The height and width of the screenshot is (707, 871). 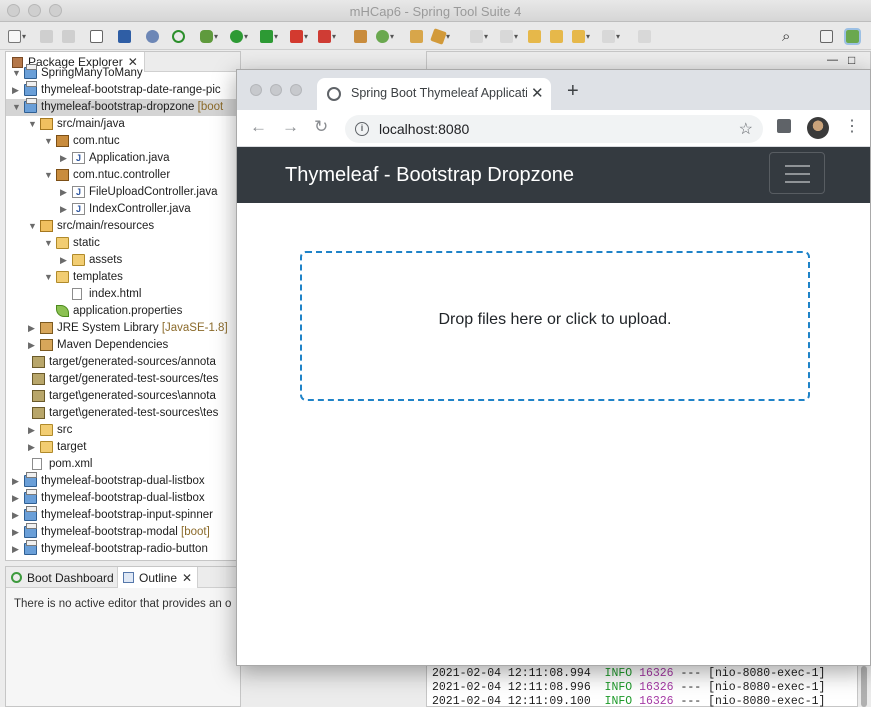 What do you see at coordinates (123, 311) in the screenshot?
I see `tree-item: application.properties` at bounding box center [123, 311].